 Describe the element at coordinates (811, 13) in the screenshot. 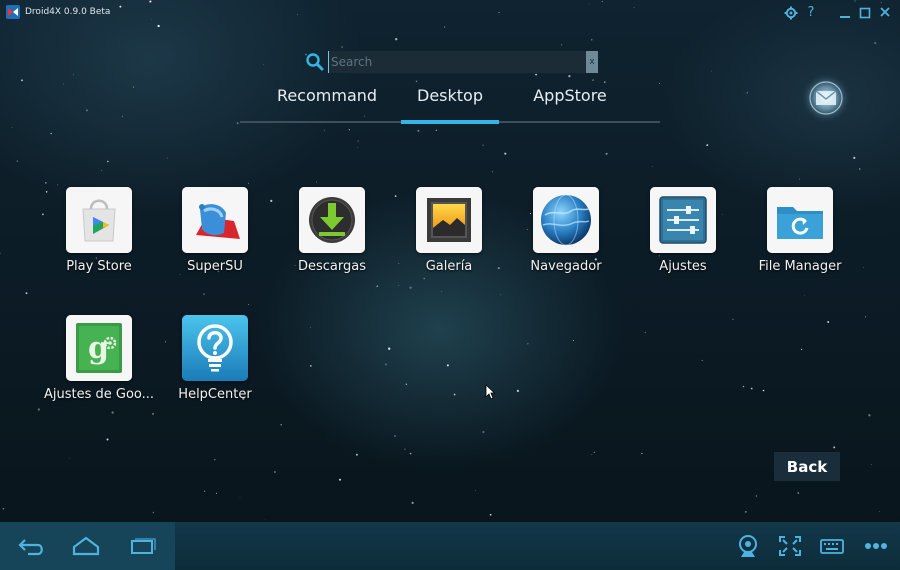

I see `help-icon: ?` at that location.